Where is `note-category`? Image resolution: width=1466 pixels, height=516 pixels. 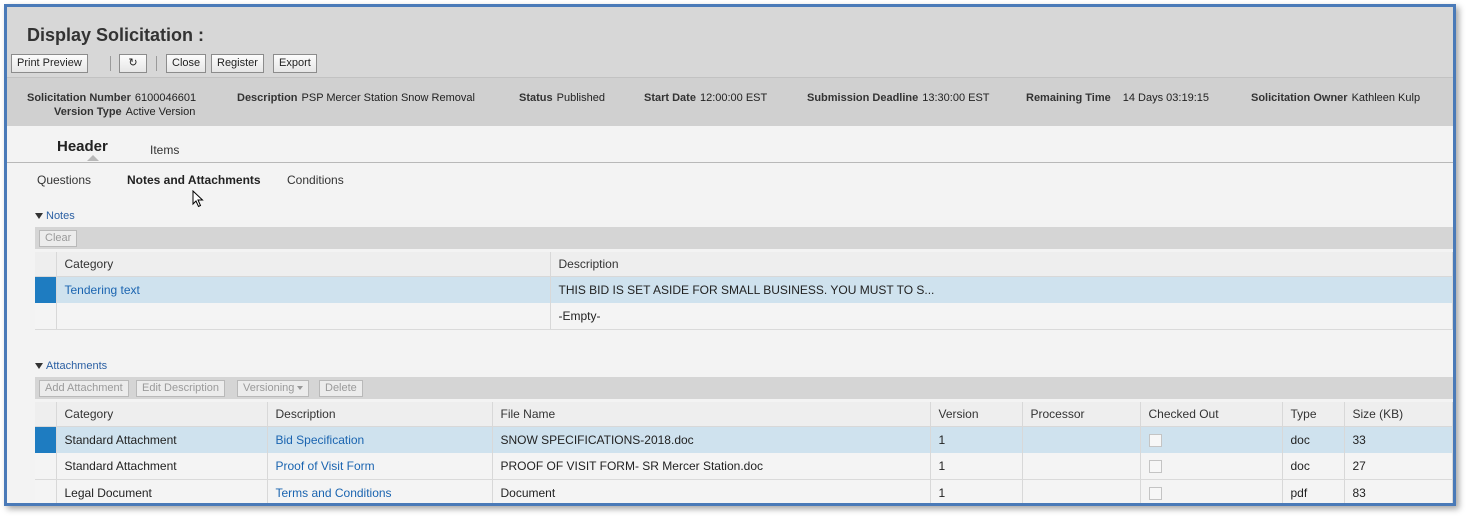 note-category is located at coordinates (303, 316).